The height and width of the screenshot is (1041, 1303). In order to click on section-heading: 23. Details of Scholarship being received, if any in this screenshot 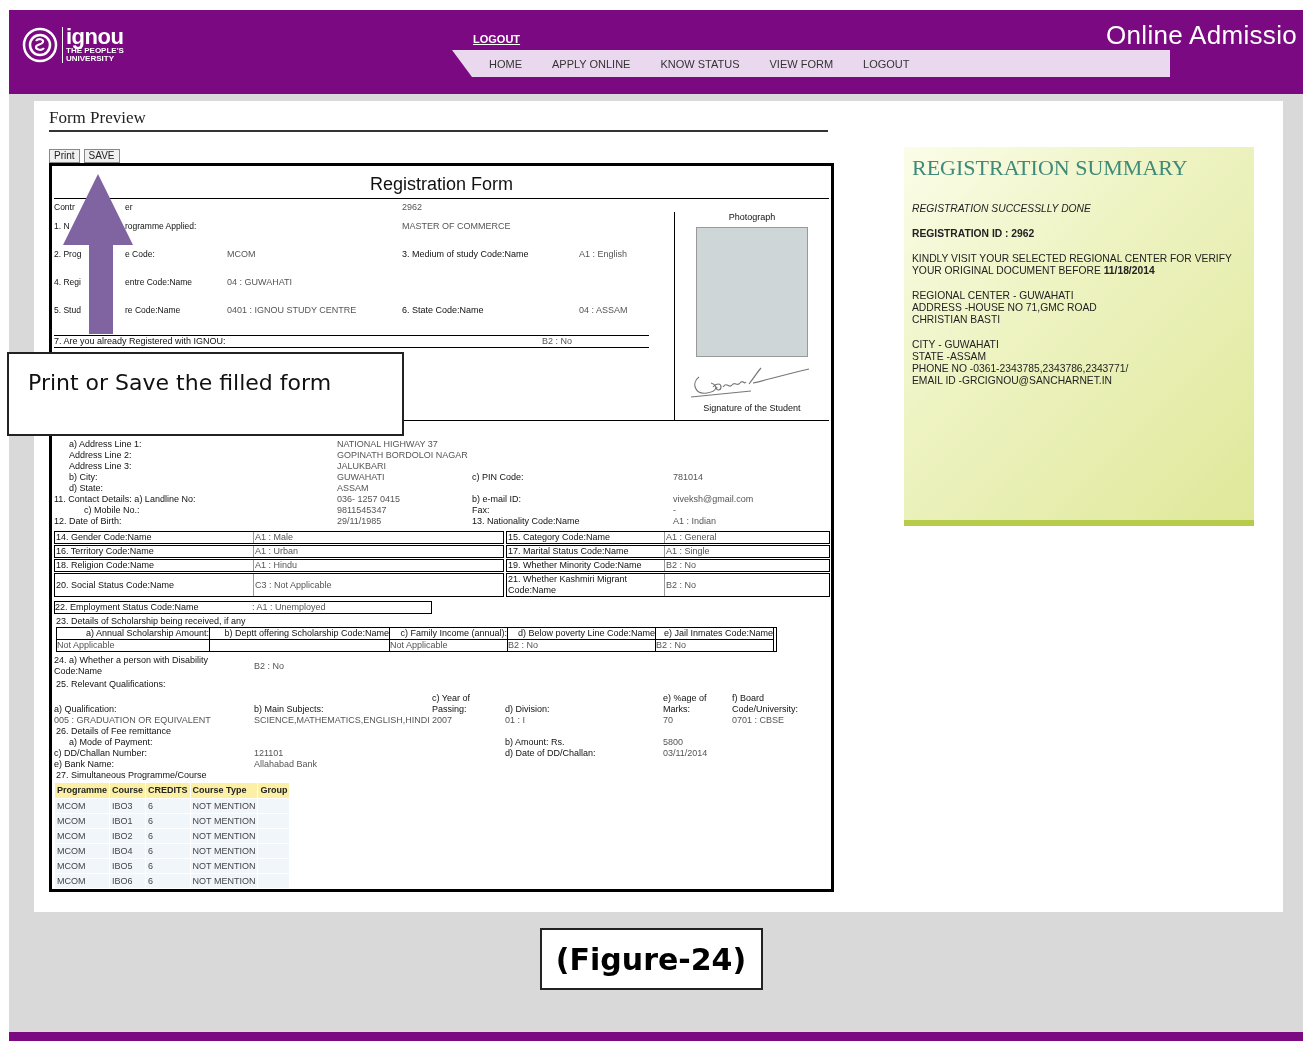, I will do `click(151, 621)`.